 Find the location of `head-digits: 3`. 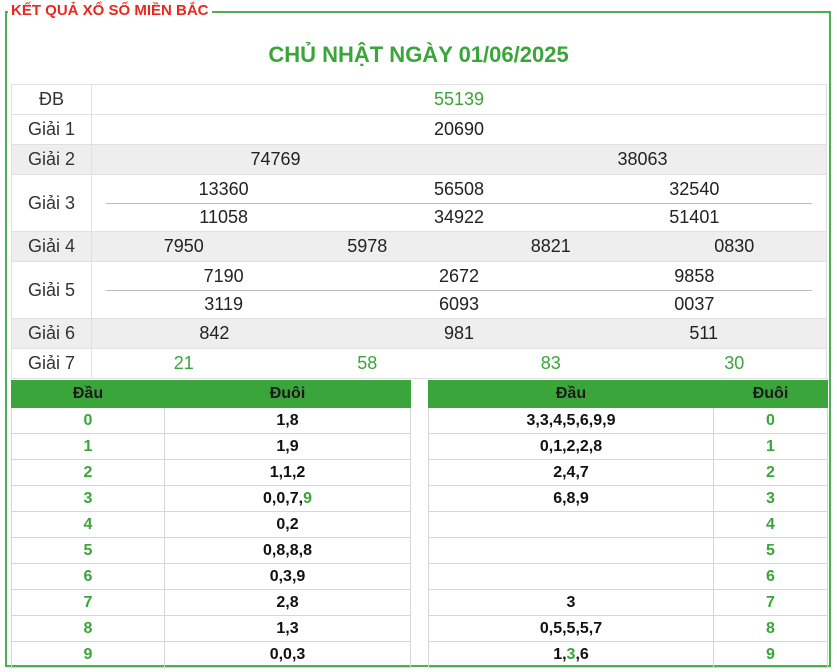

head-digits: 3 is located at coordinates (571, 602).